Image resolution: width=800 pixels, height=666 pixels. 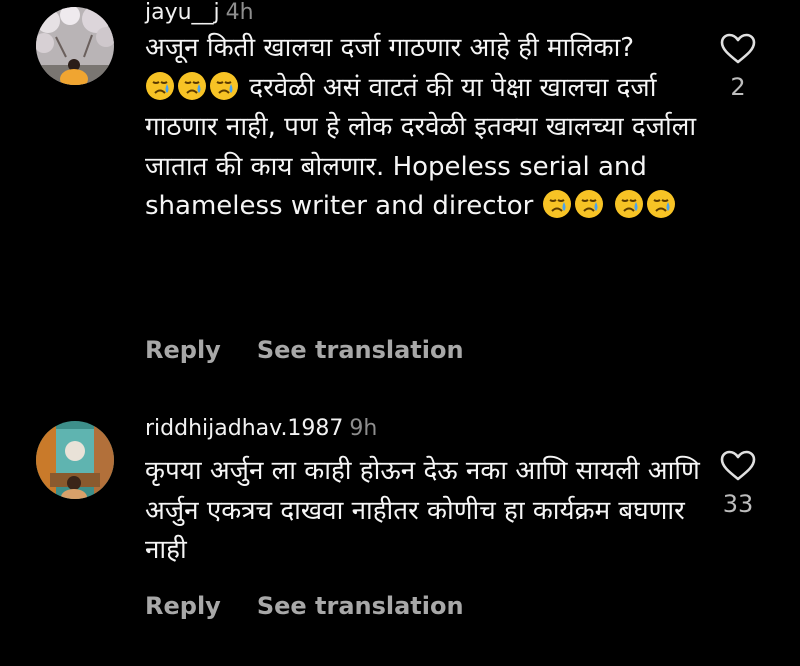 I want to click on comment-header: jayu__j 4h, so click(x=199, y=13).